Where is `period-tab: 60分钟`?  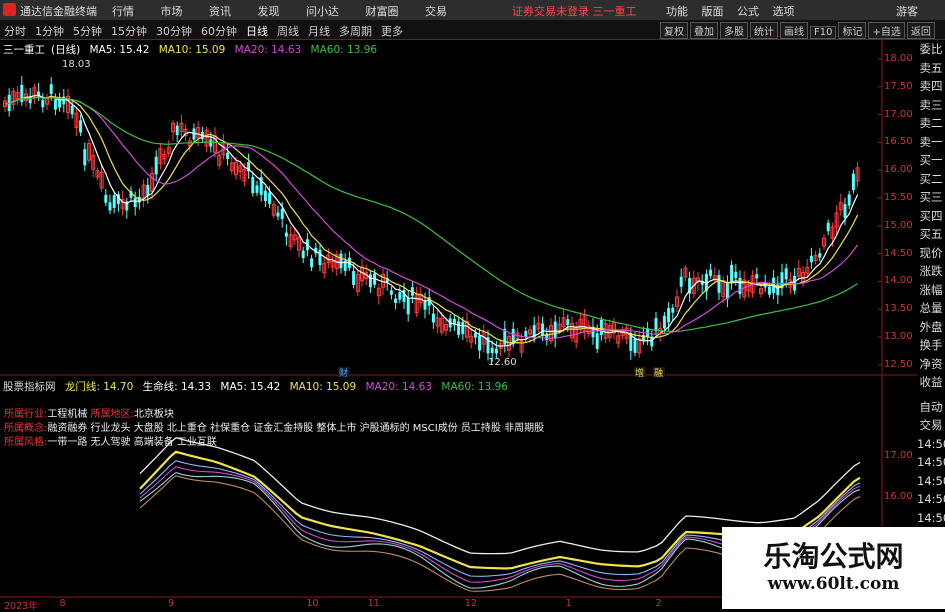
period-tab: 60分钟 is located at coordinates (219, 31).